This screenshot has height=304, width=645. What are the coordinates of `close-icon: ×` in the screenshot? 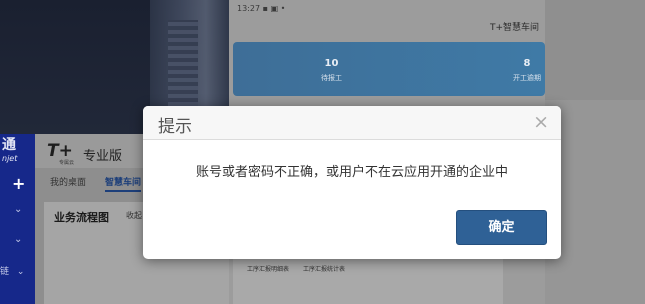 It's located at (541, 122).